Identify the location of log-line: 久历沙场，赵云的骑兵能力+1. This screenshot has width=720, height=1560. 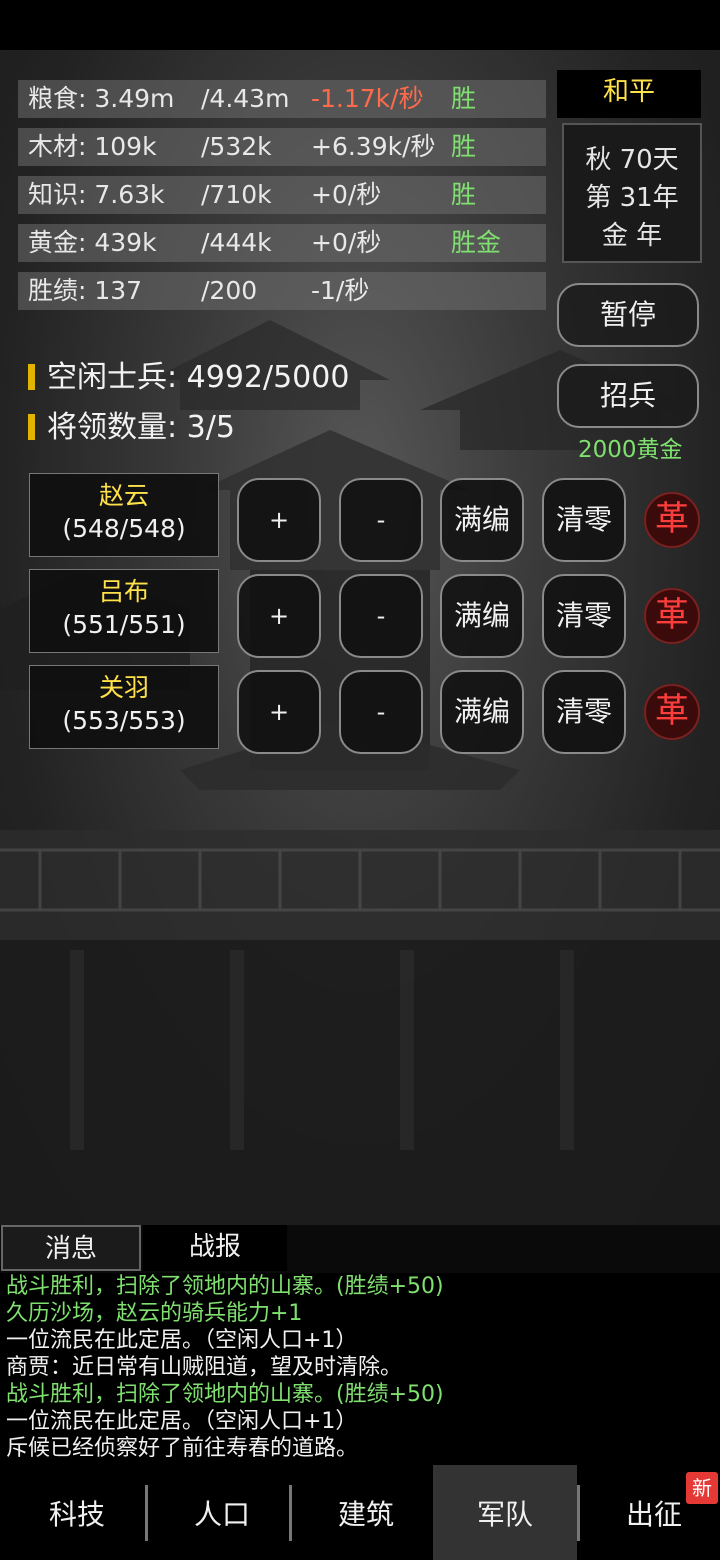
(154, 1313).